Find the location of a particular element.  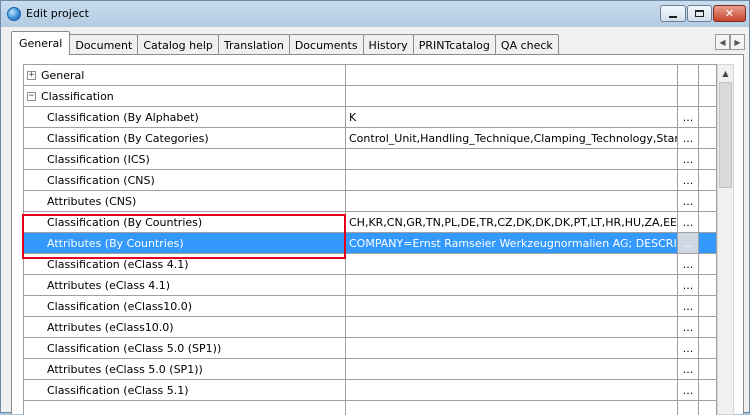

tab-scroll-right-button: ▶ is located at coordinates (737, 42).